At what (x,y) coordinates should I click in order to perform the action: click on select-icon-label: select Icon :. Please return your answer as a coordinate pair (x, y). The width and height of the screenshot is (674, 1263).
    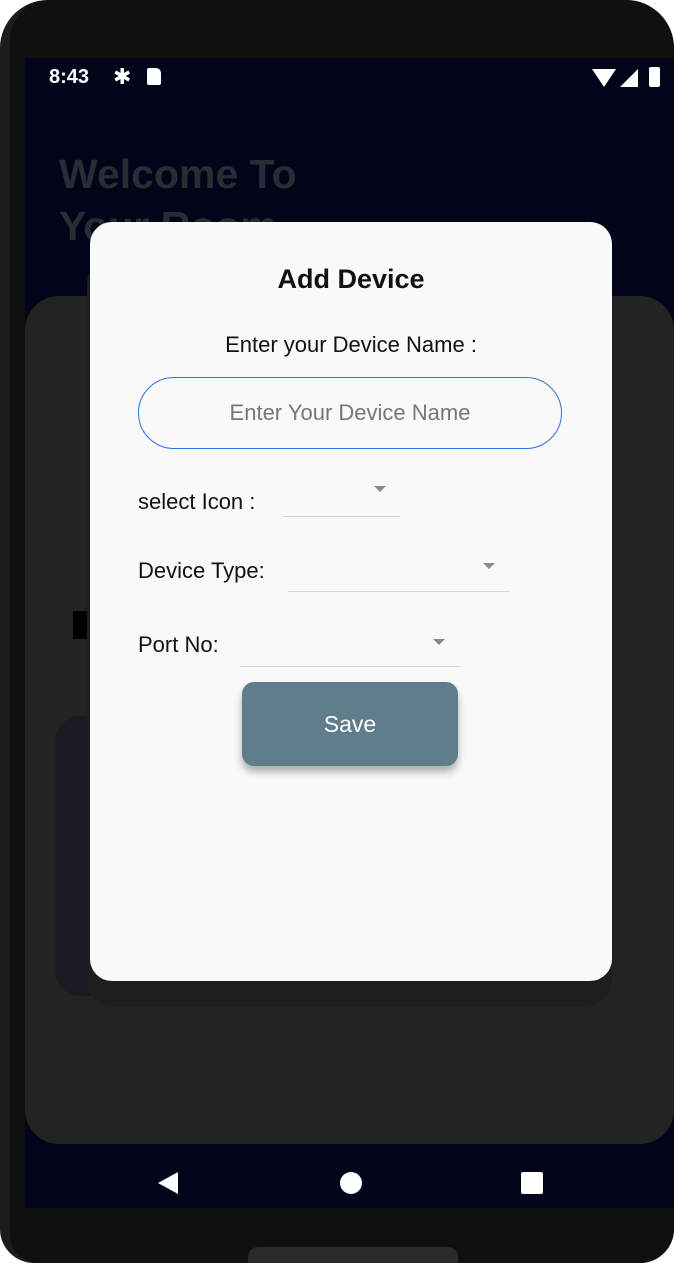
    Looking at the image, I should click on (197, 501).